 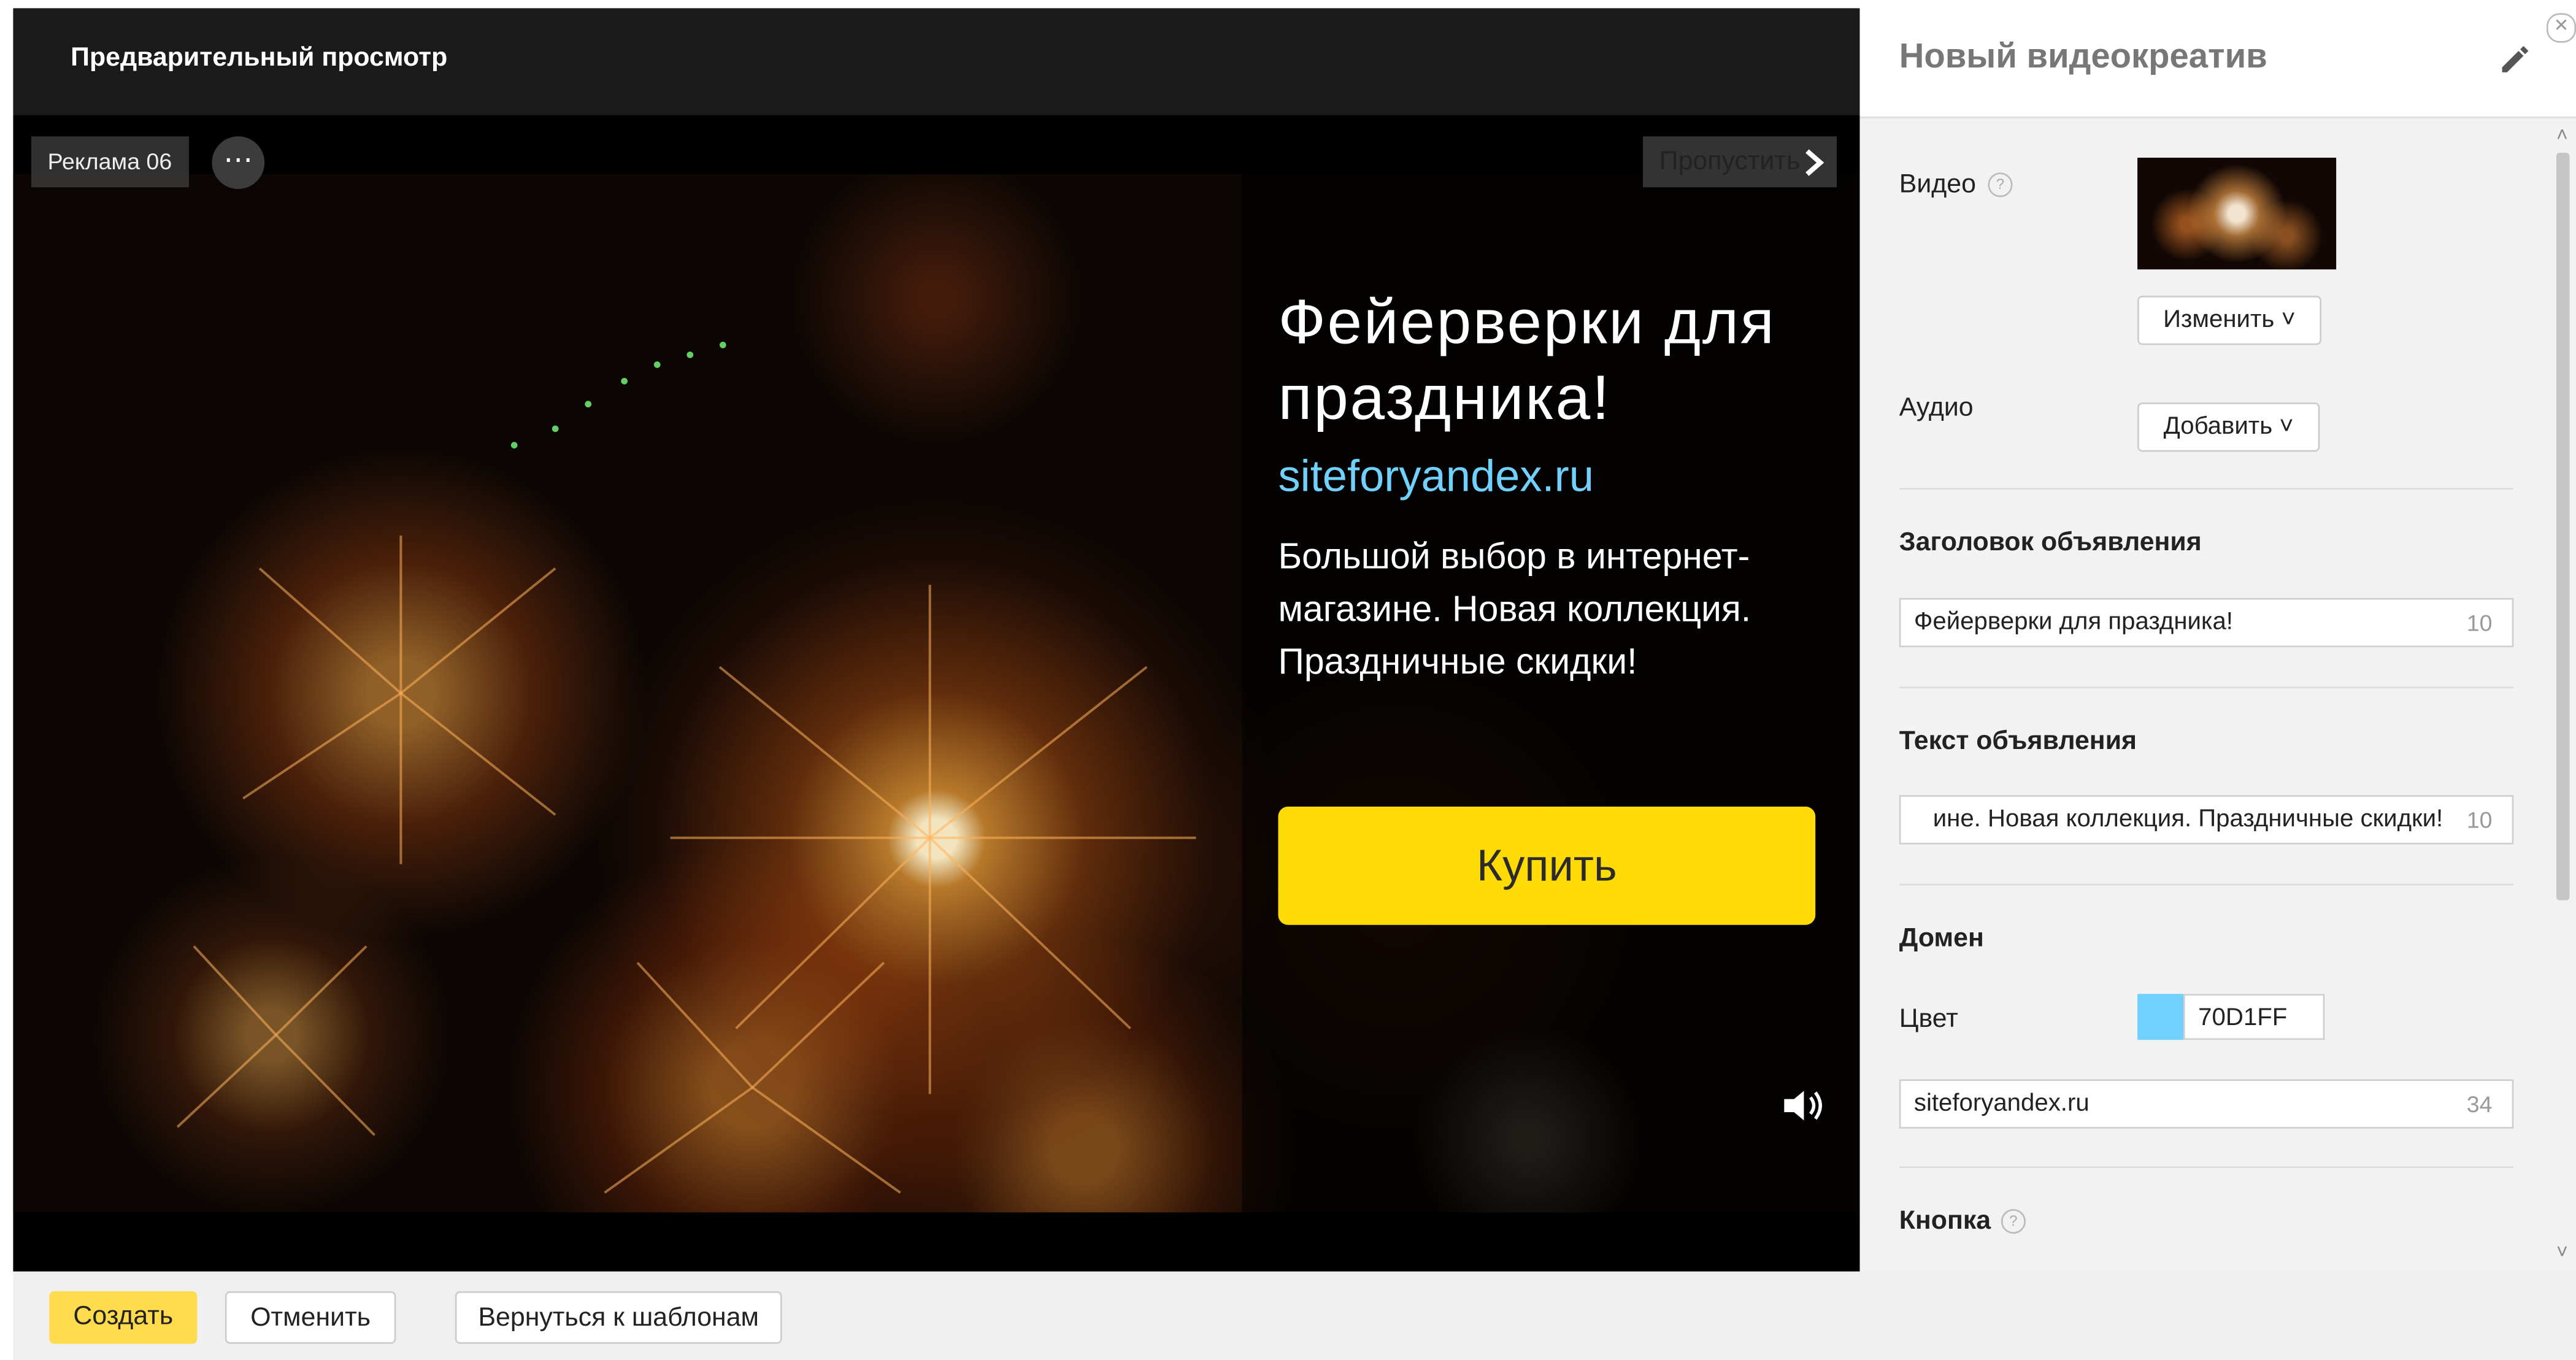 I want to click on add-audio-button: Добавить ˅, so click(x=2228, y=427).